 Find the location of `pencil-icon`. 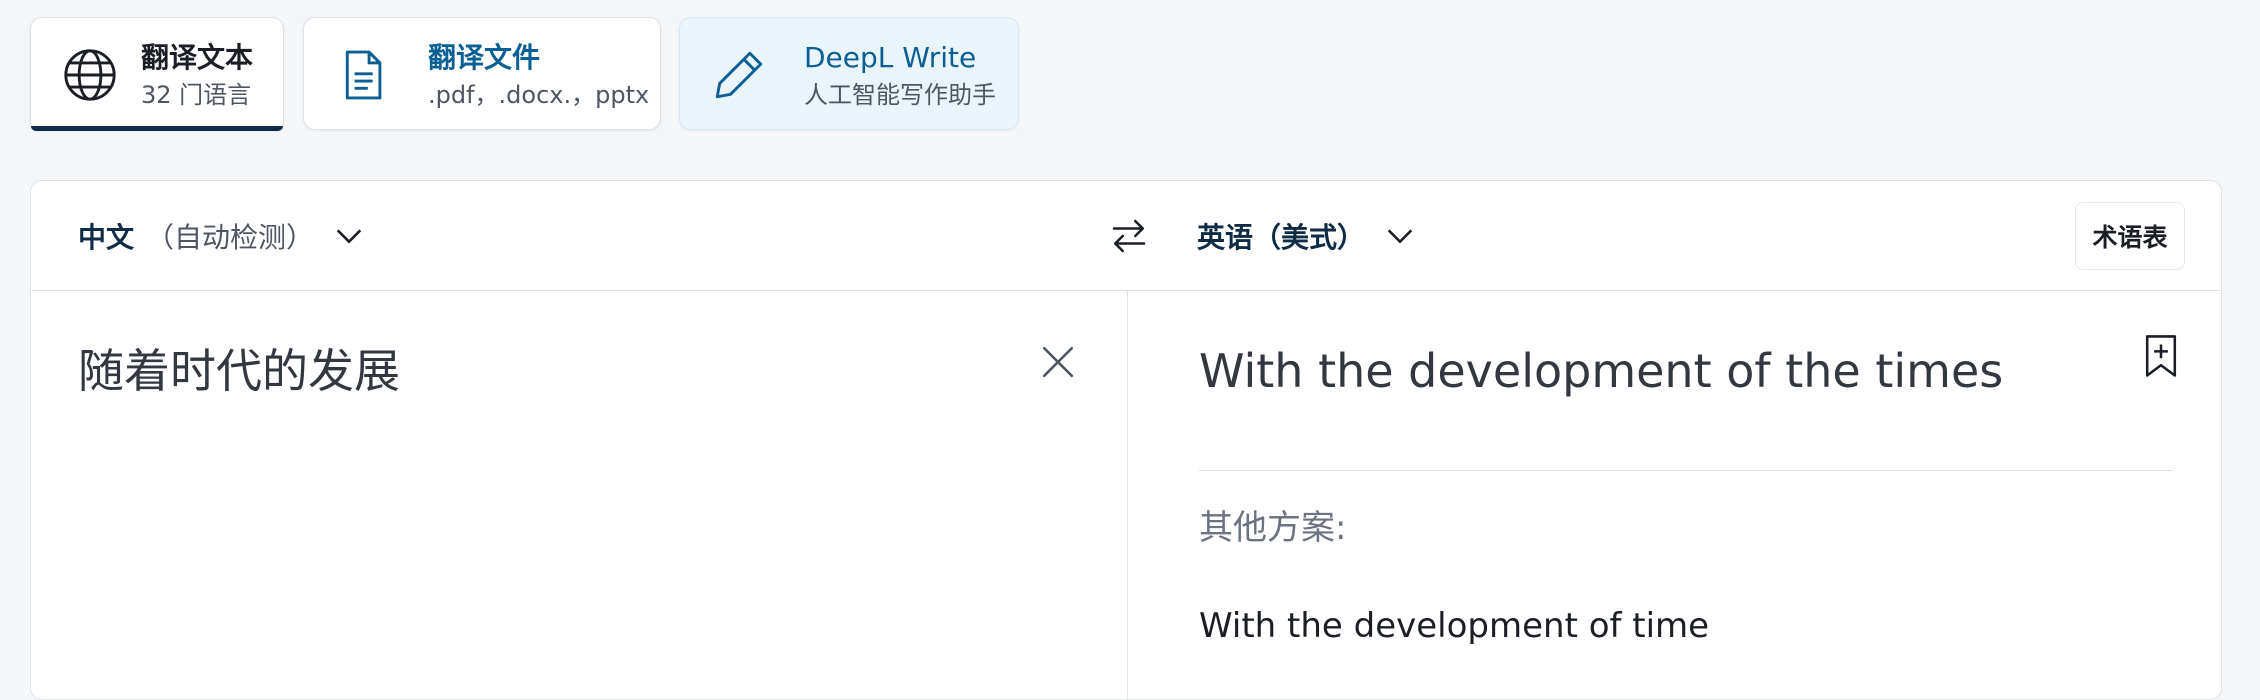

pencil-icon is located at coordinates (739, 75).